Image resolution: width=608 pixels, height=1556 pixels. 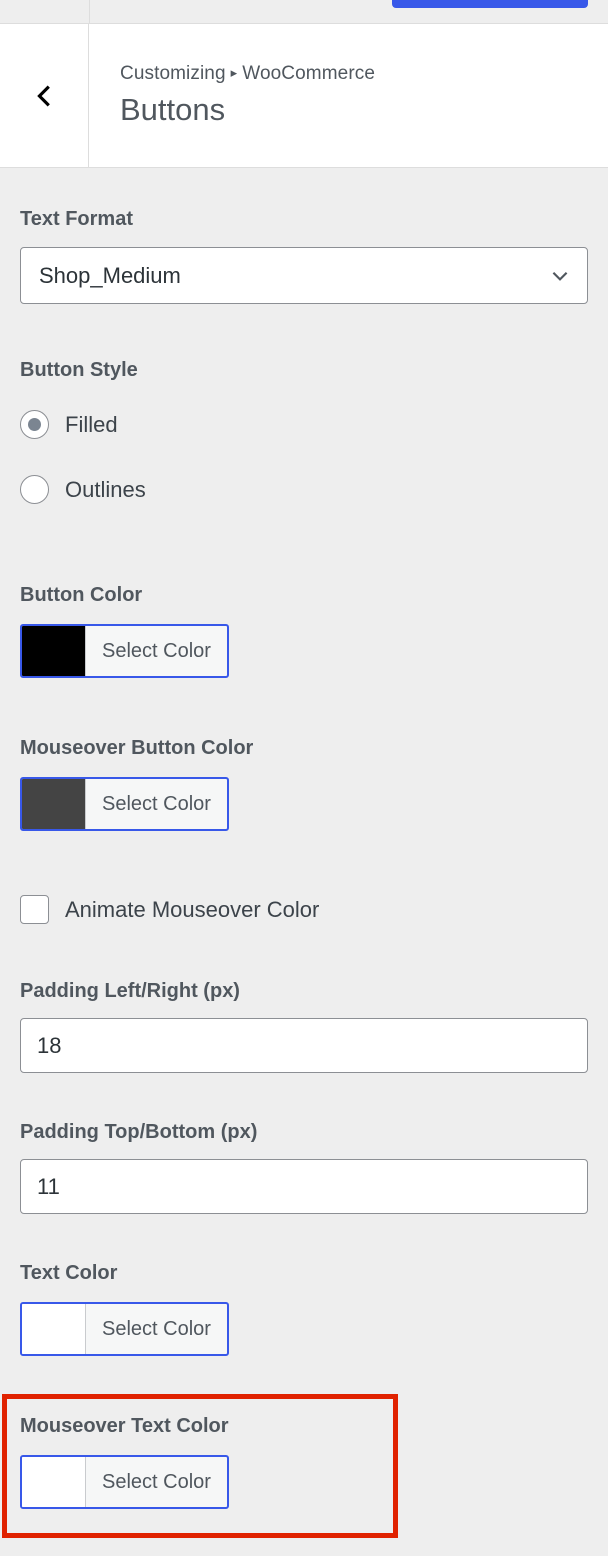 I want to click on publish-button: Publish, so click(x=490, y=4).